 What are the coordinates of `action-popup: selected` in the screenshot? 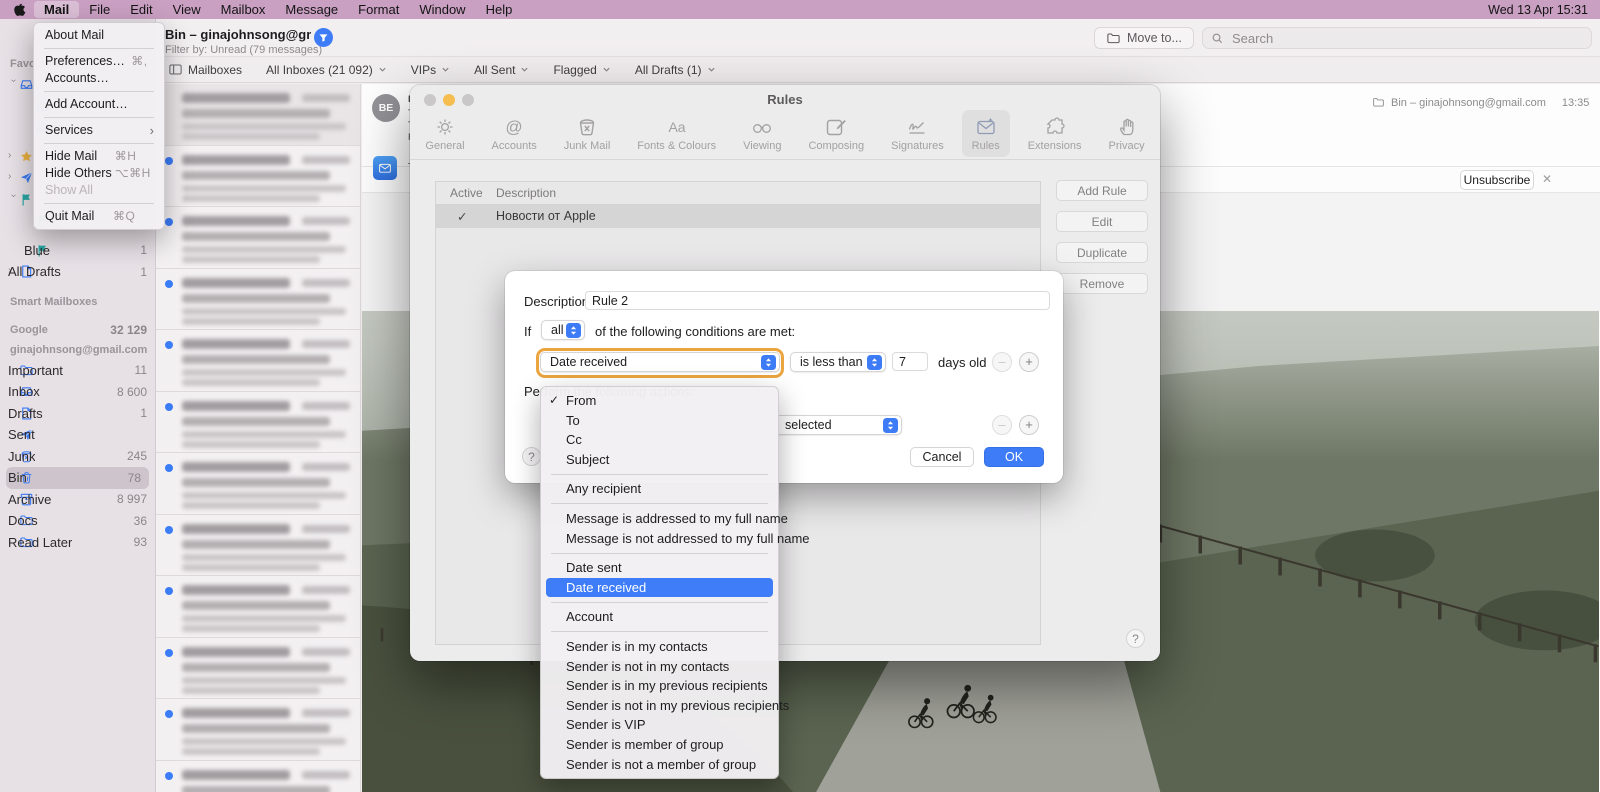 It's located at (836, 425).